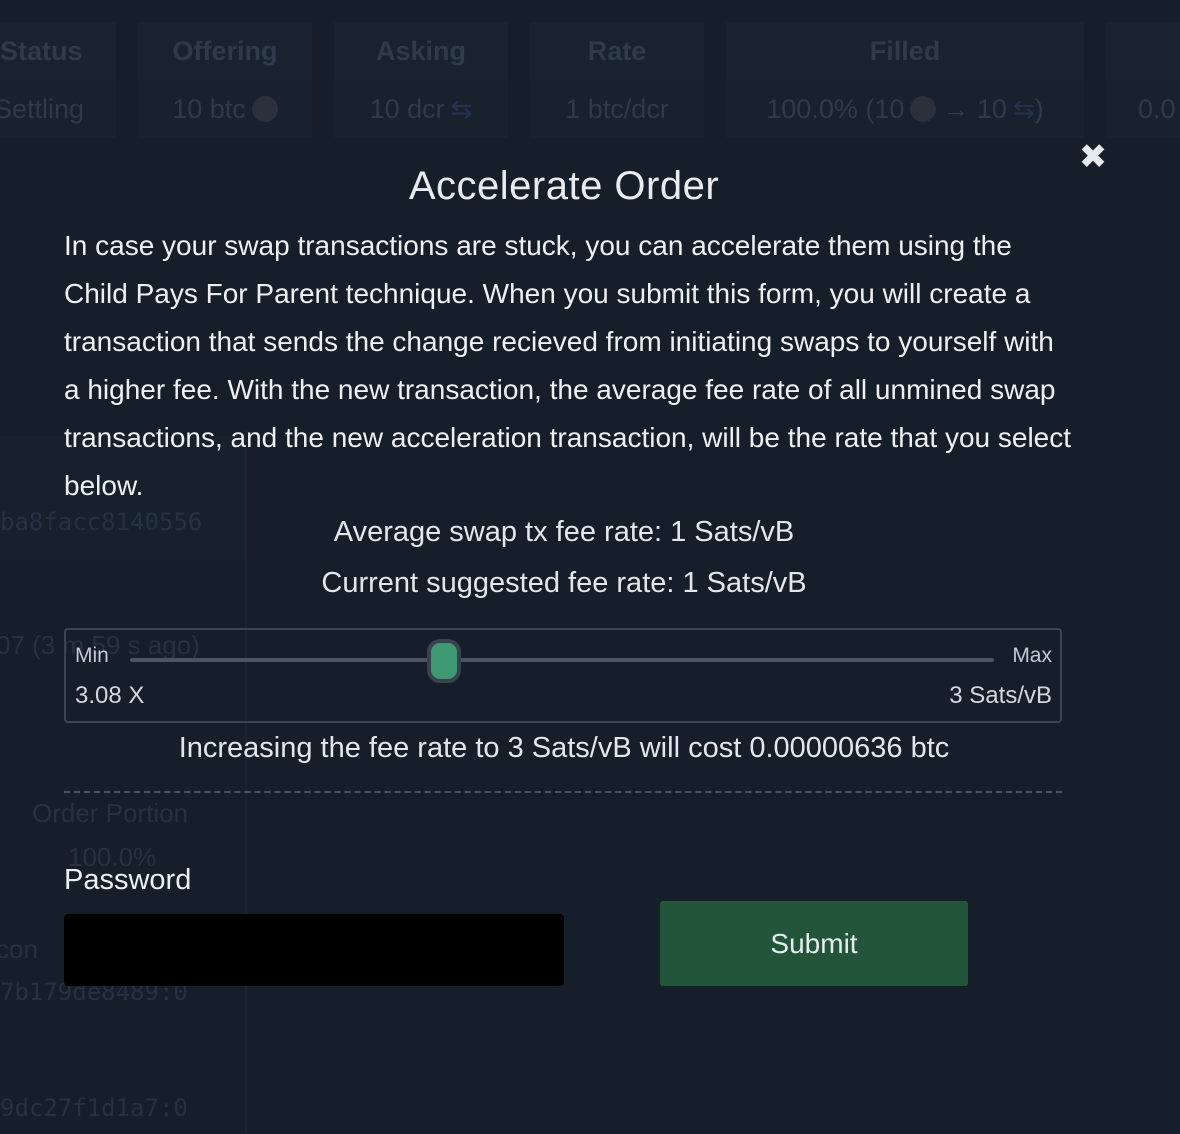 The height and width of the screenshot is (1134, 1180). Describe the element at coordinates (617, 51) in the screenshot. I see `col-header-rate: Rate` at that location.